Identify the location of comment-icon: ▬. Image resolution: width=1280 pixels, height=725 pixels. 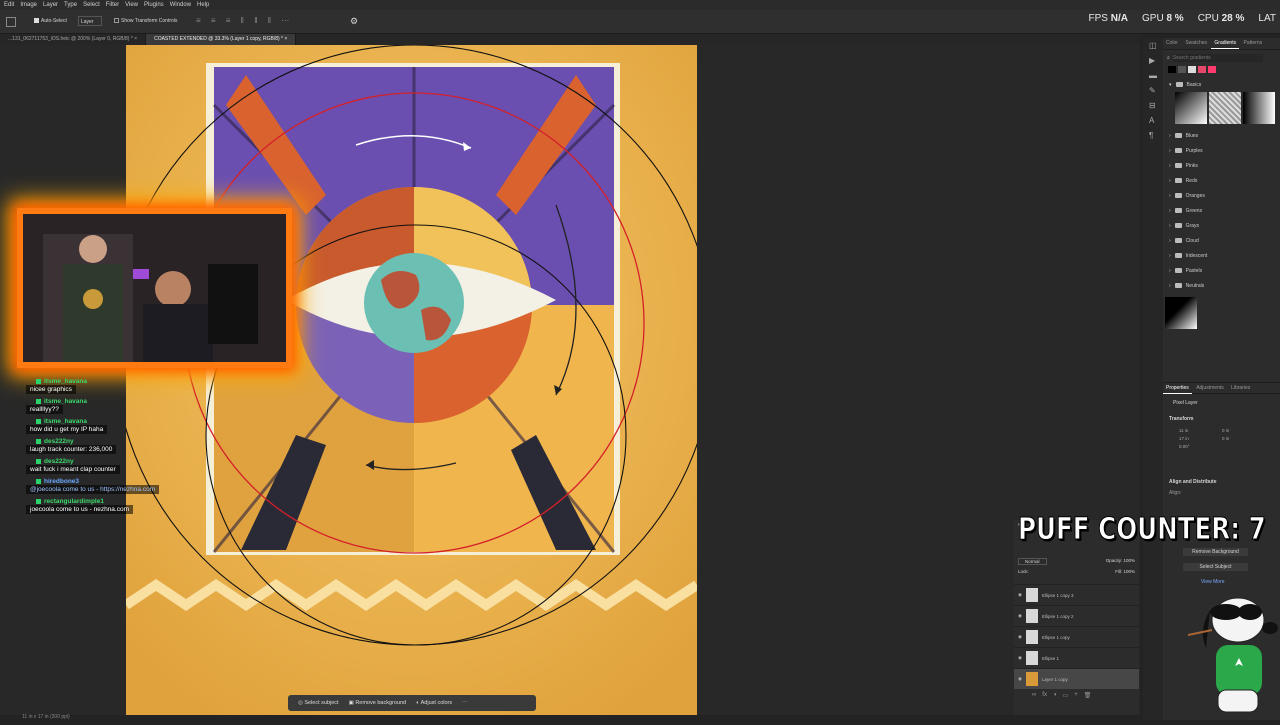
(1156, 75).